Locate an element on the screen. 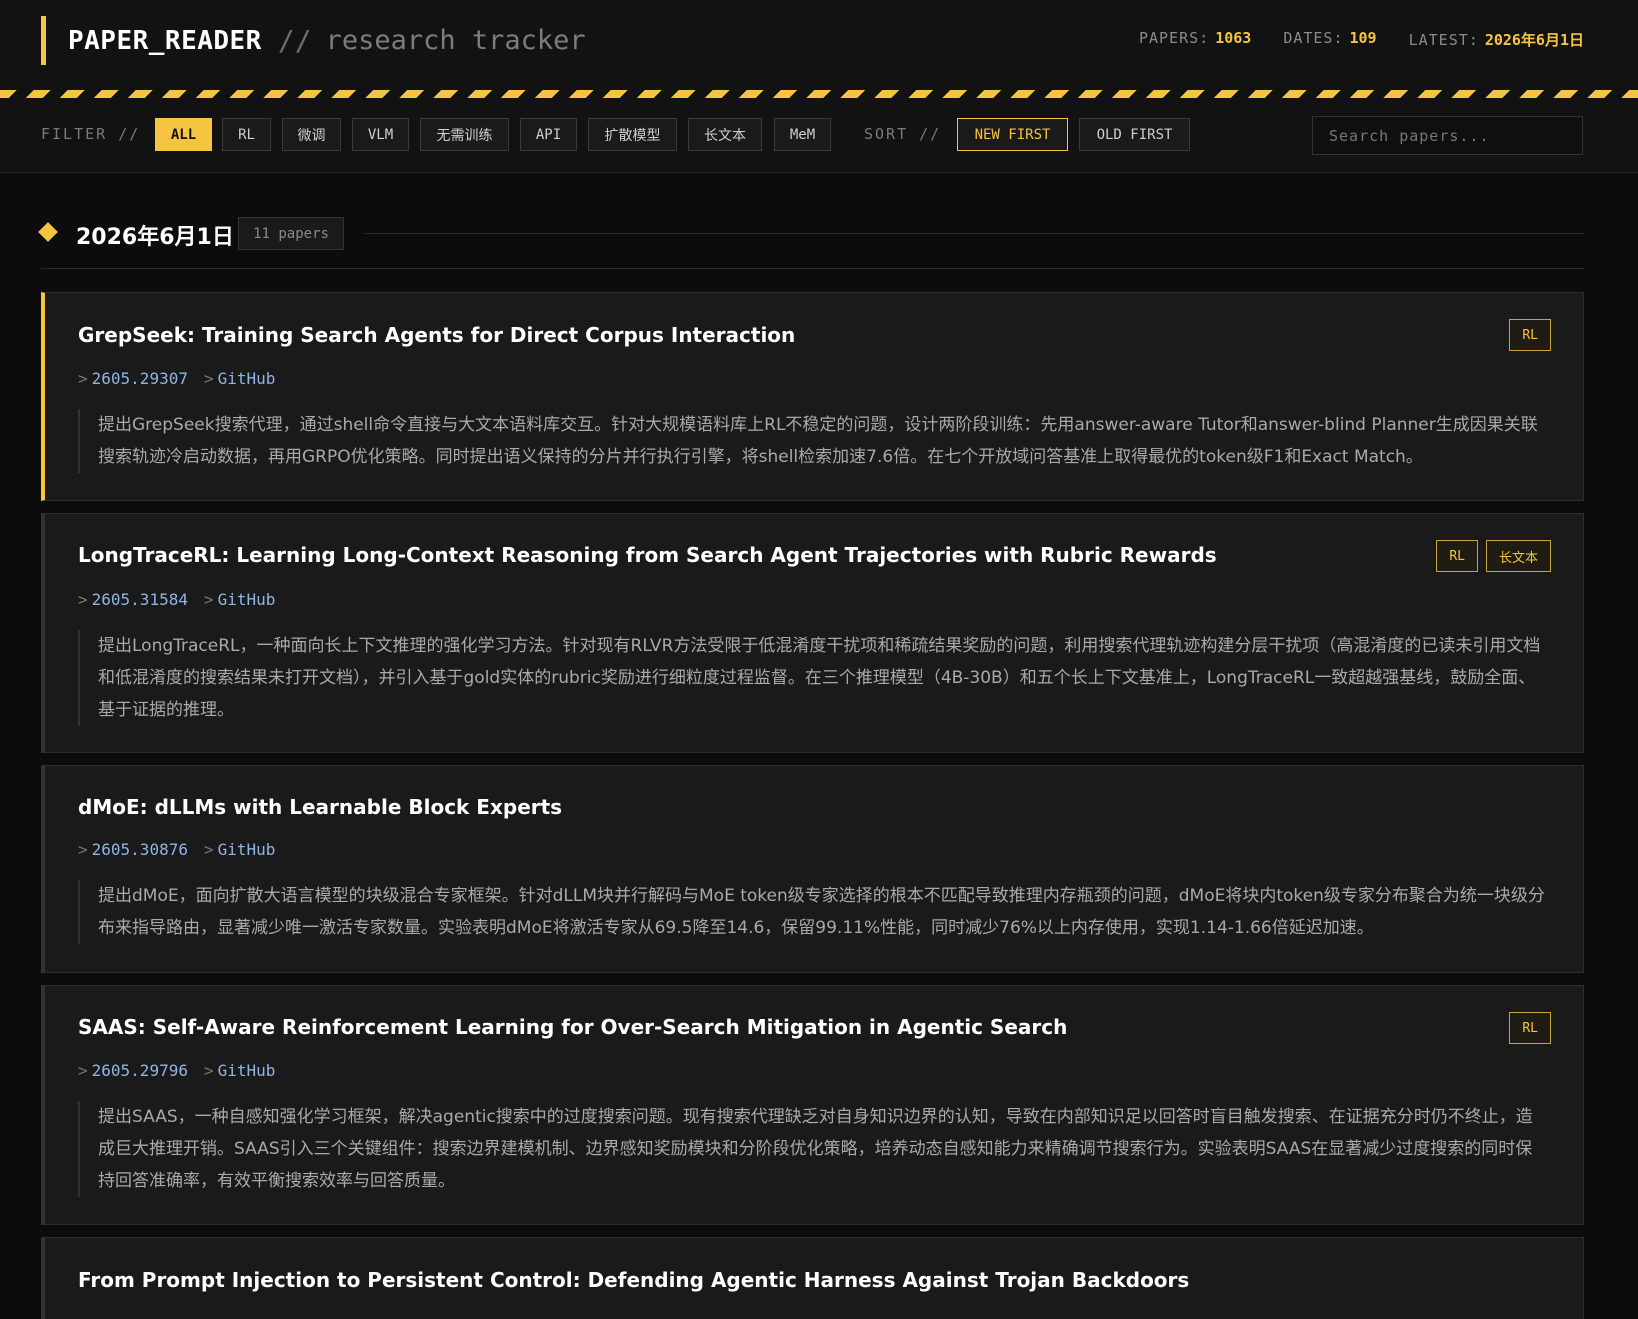 This screenshot has width=1638, height=1319. filter-all: ALL is located at coordinates (183, 134).